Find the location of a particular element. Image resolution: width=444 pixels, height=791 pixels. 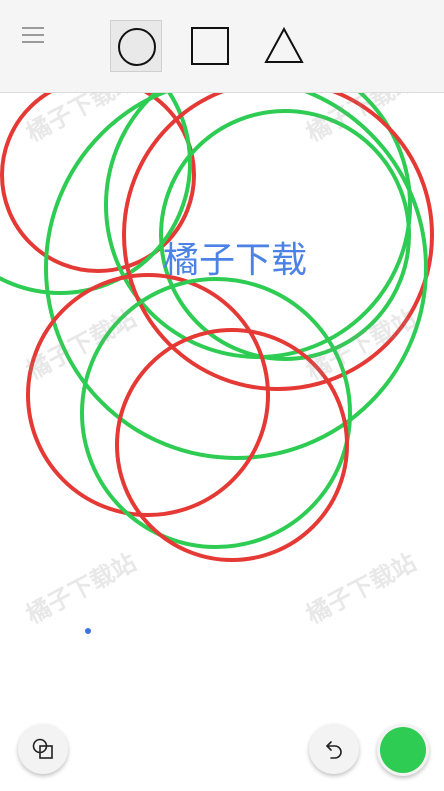

shapes-toggle-button is located at coordinates (43, 749).